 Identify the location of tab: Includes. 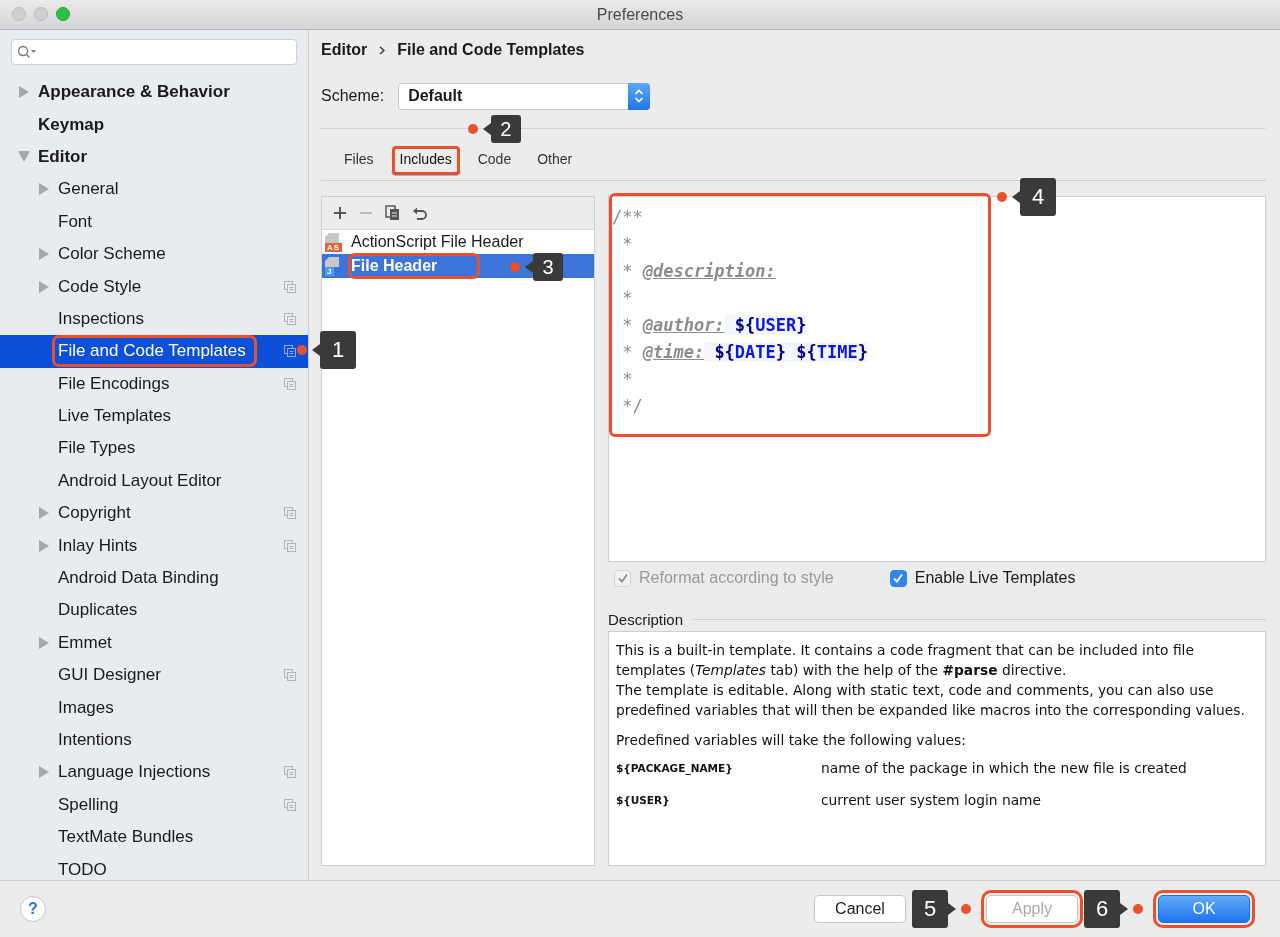
(425, 160).